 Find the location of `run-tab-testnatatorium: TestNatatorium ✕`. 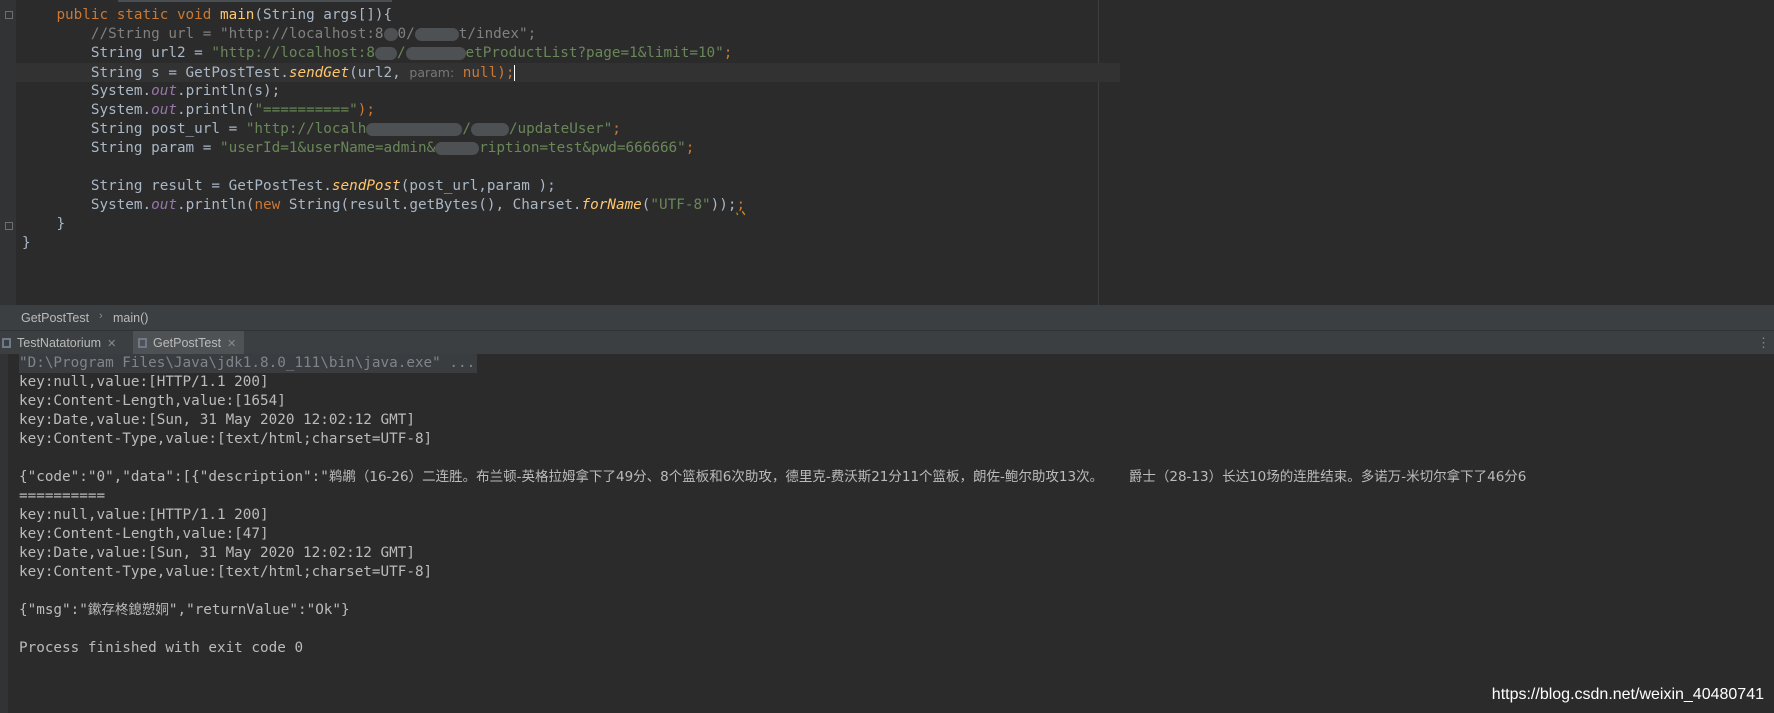

run-tab-testnatatorium: TestNatatorium ✕ is located at coordinates (62, 343).